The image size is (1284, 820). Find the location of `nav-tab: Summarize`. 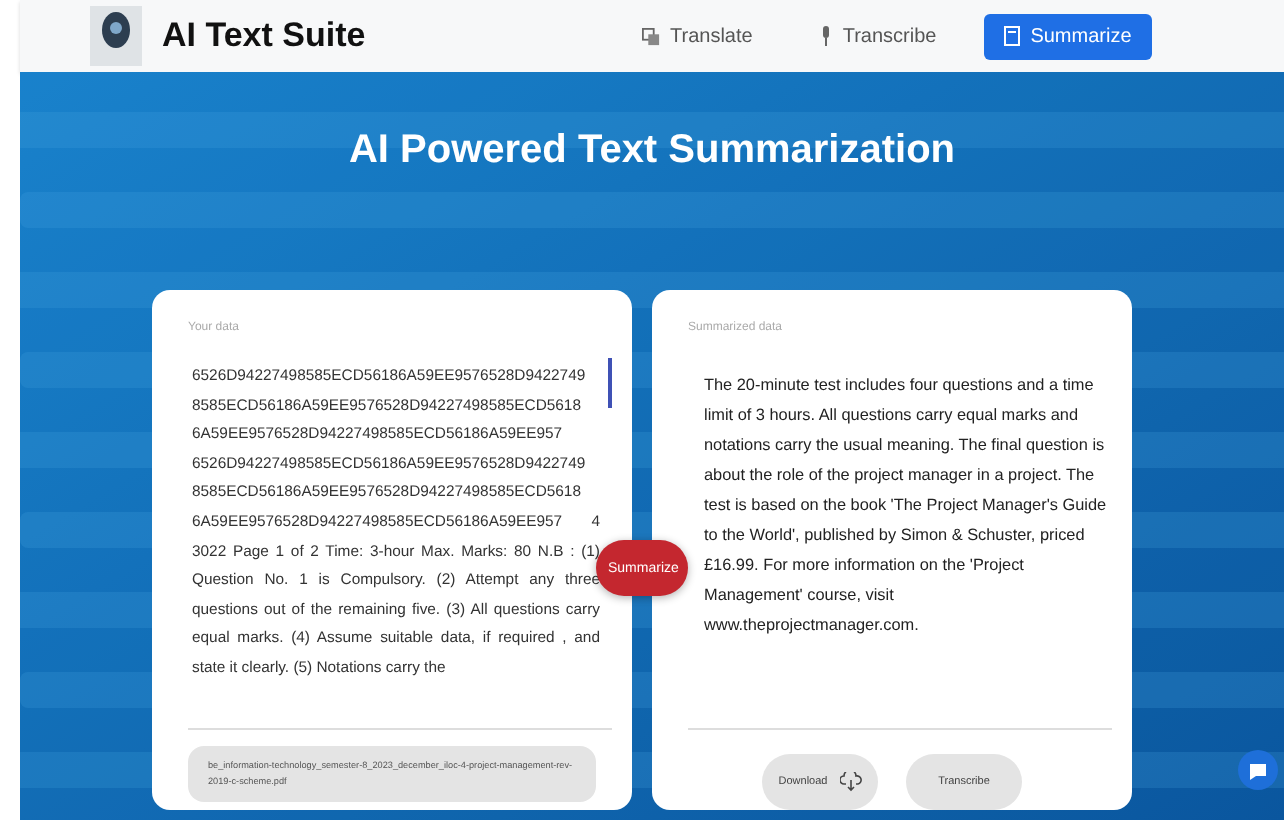

nav-tab: Summarize is located at coordinates (1068, 36).